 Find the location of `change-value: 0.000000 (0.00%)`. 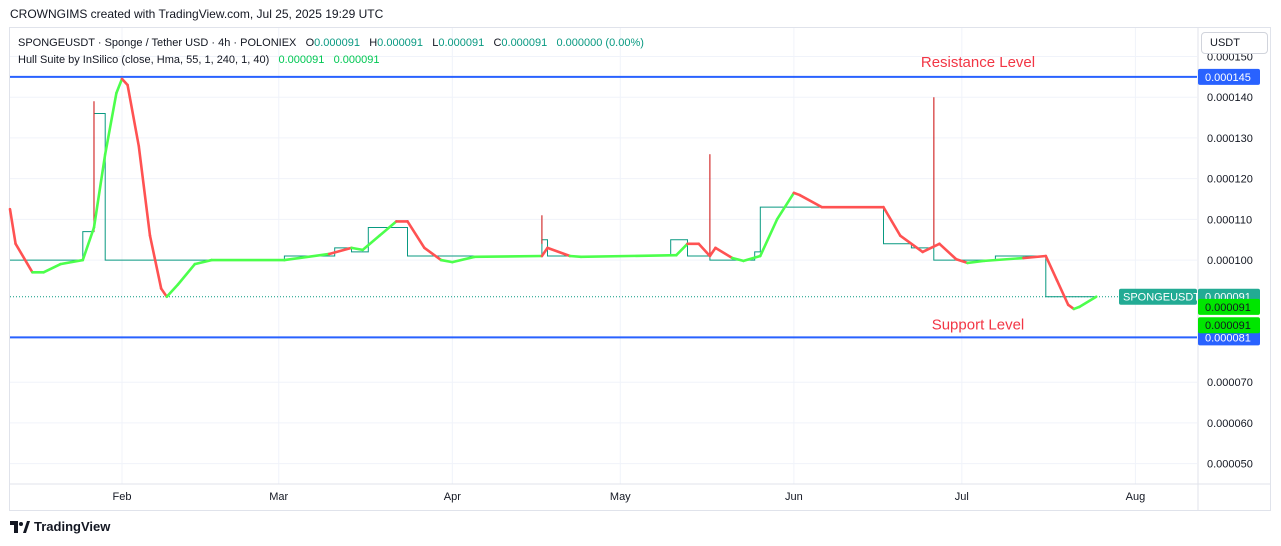

change-value: 0.000000 (0.00%) is located at coordinates (600, 43).